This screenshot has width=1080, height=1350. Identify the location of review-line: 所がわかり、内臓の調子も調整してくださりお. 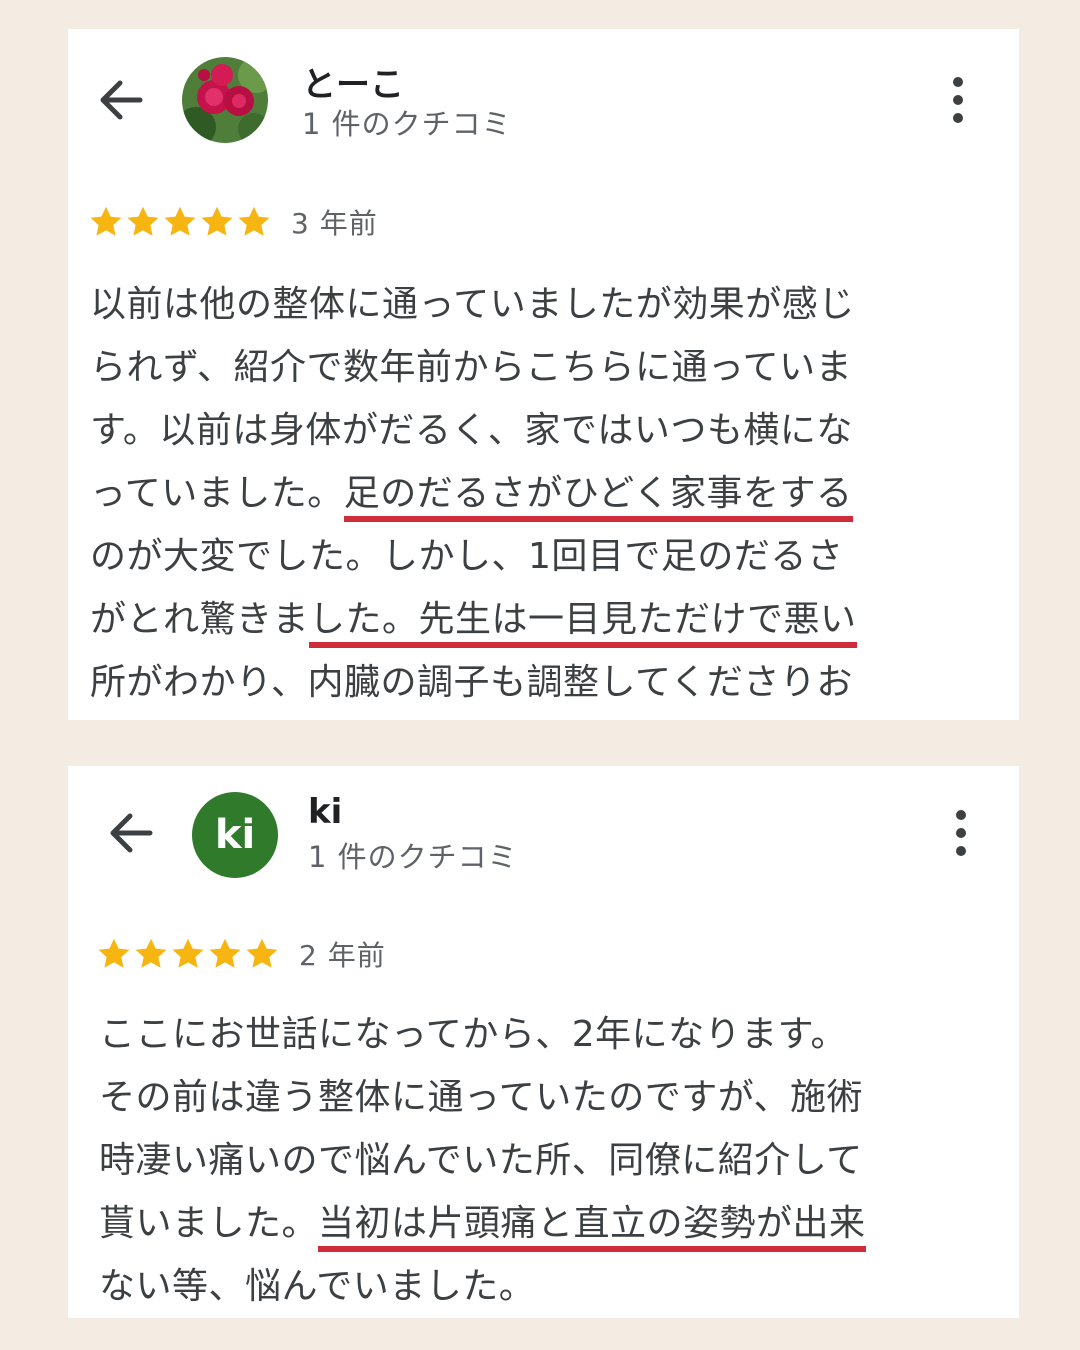
(473, 682).